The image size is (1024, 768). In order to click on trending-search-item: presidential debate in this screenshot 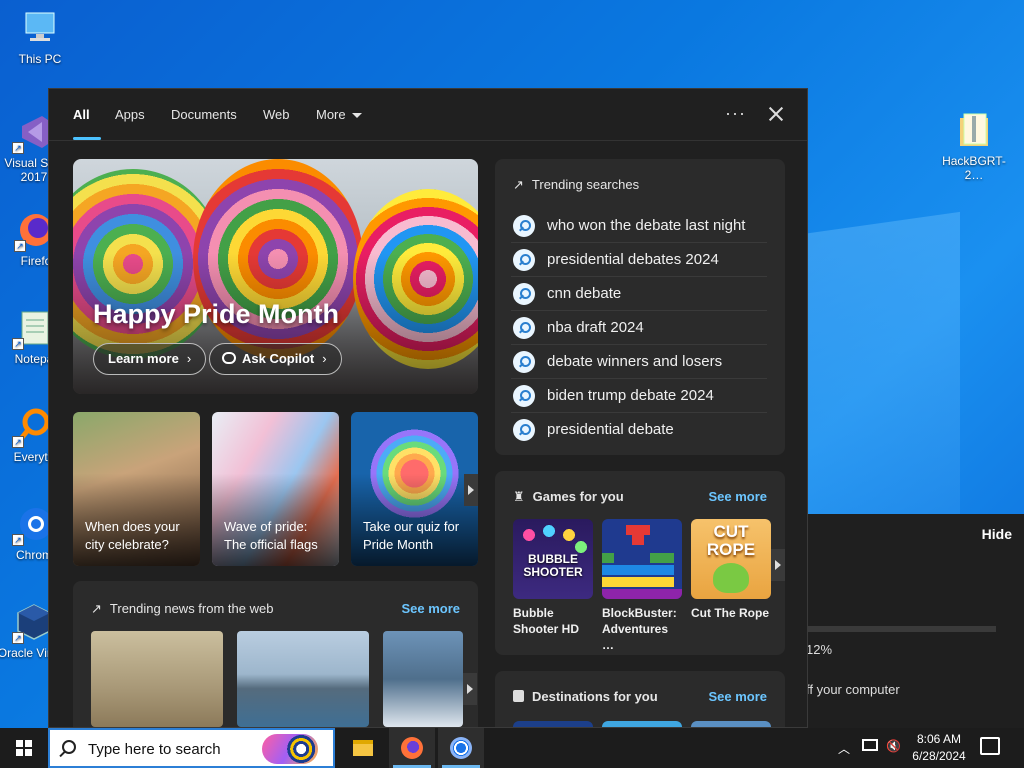, I will do `click(639, 430)`.